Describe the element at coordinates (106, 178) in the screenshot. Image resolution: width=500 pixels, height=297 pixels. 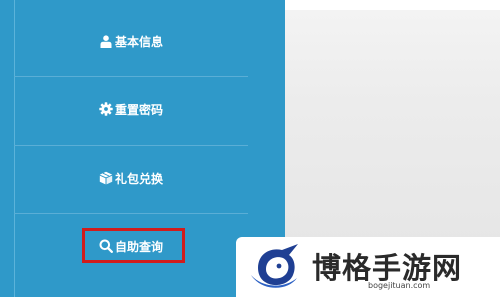
I see `gift-box-icon` at that location.